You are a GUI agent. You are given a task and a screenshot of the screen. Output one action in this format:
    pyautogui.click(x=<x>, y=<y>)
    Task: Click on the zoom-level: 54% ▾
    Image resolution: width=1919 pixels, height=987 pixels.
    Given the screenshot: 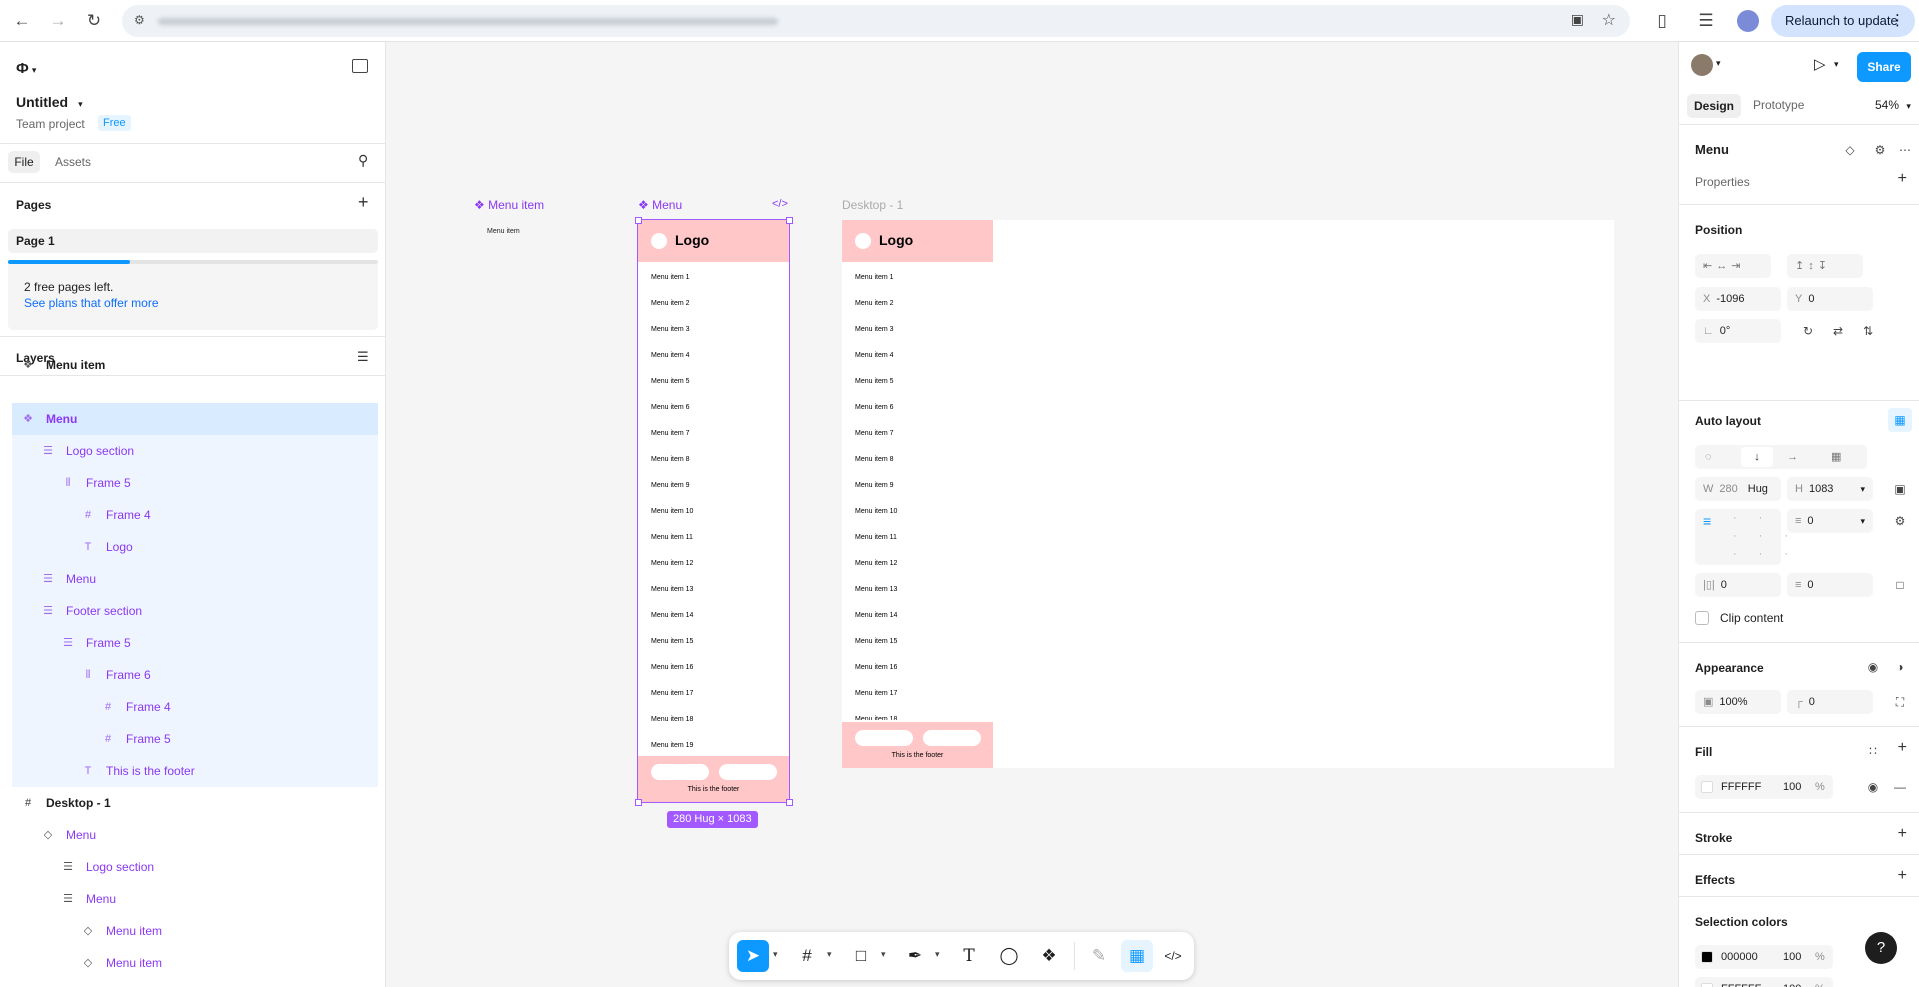 What is the action you would take?
    pyautogui.click(x=1893, y=105)
    